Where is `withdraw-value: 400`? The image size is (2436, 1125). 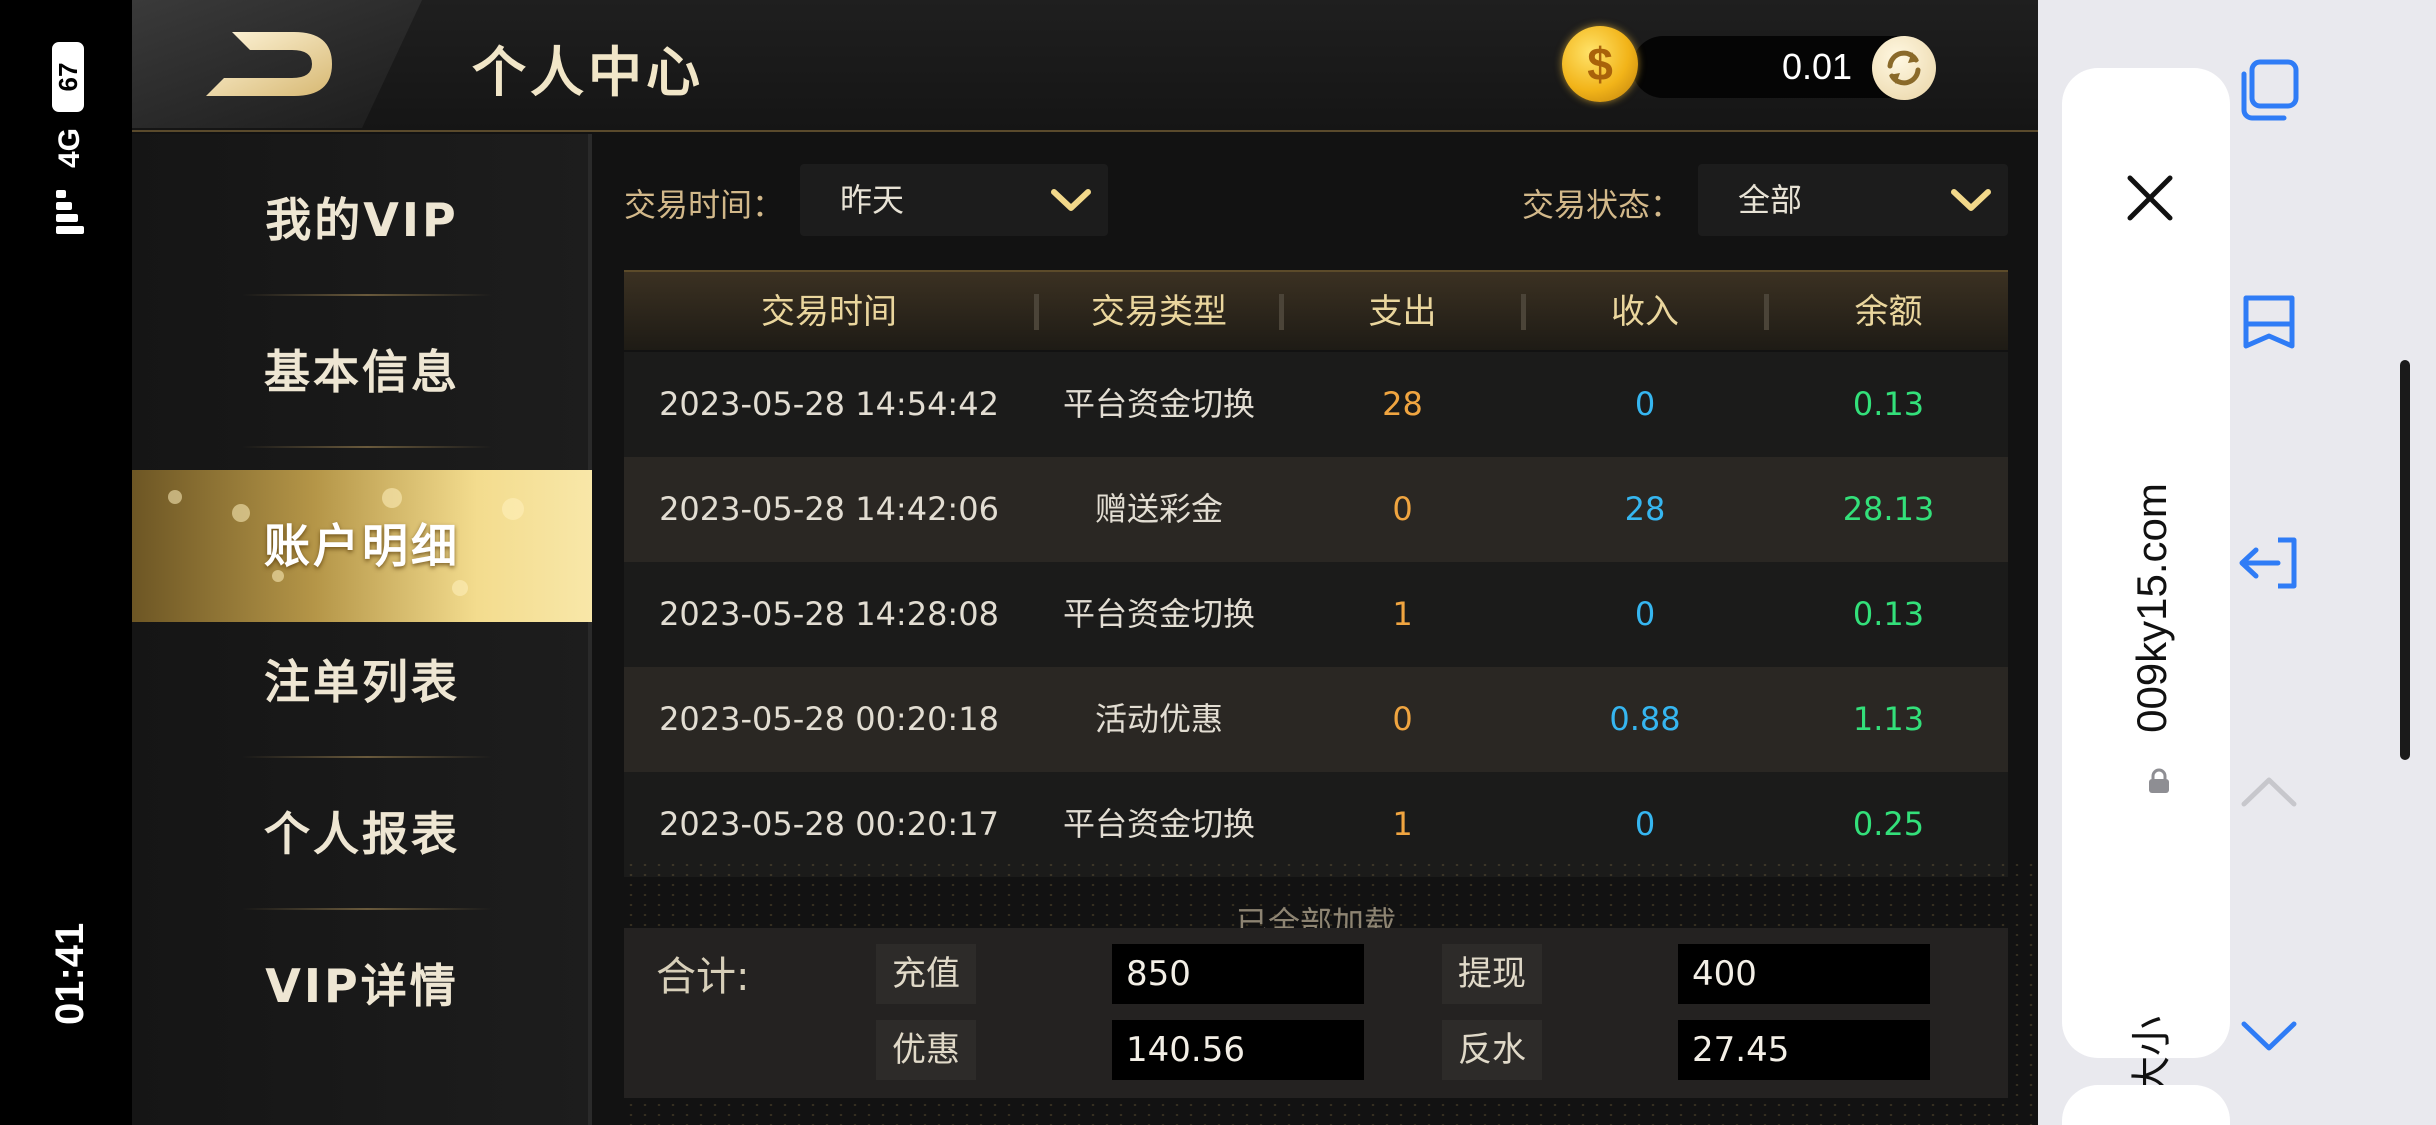
withdraw-value: 400 is located at coordinates (1804, 974).